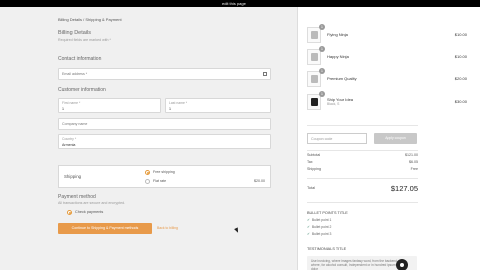 The height and width of the screenshot is (270, 480). What do you see at coordinates (337, 138) in the screenshot?
I see `coupon-input: Coupon code` at bounding box center [337, 138].